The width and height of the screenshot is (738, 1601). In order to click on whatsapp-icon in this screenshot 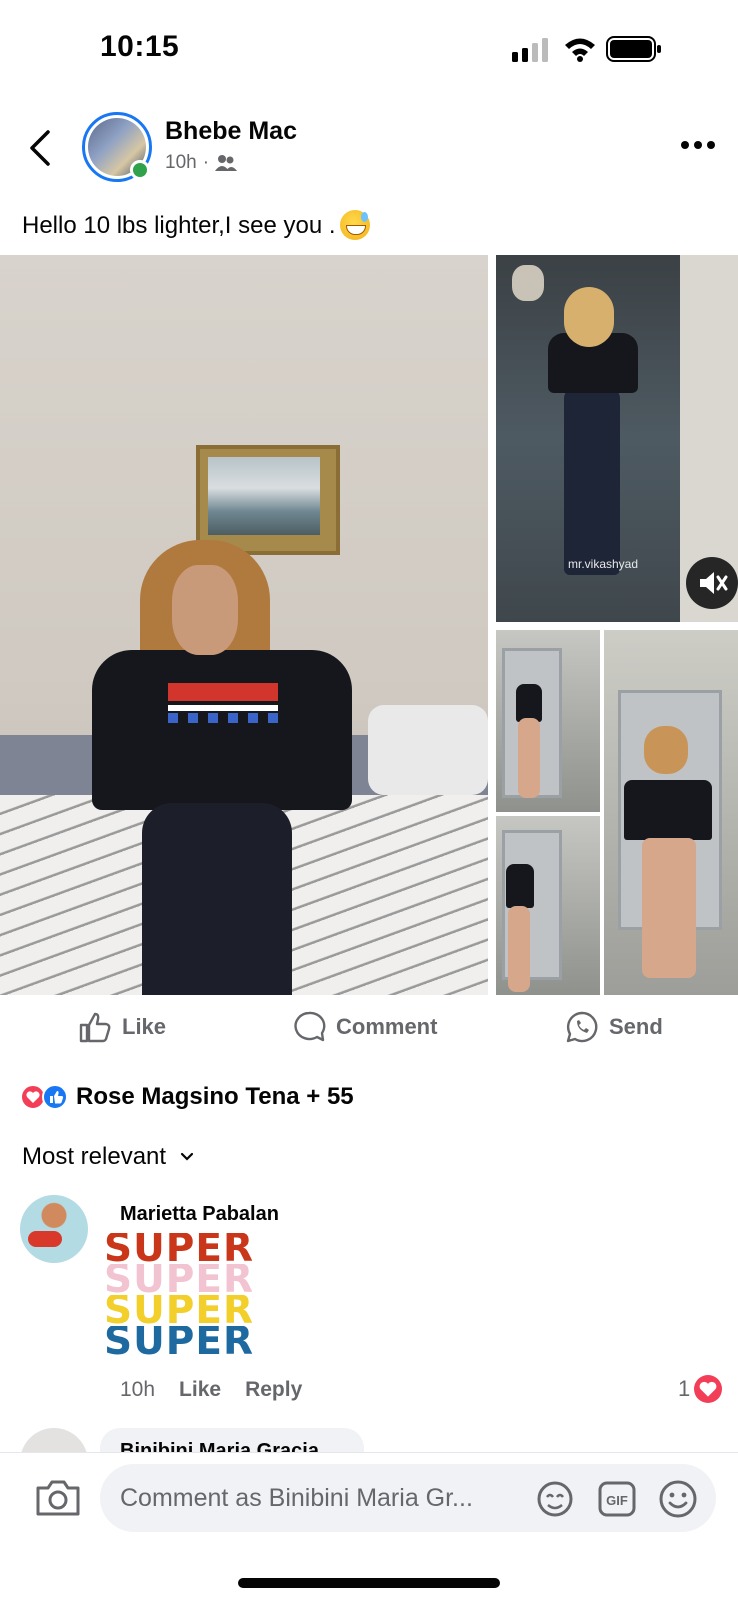, I will do `click(582, 1027)`.